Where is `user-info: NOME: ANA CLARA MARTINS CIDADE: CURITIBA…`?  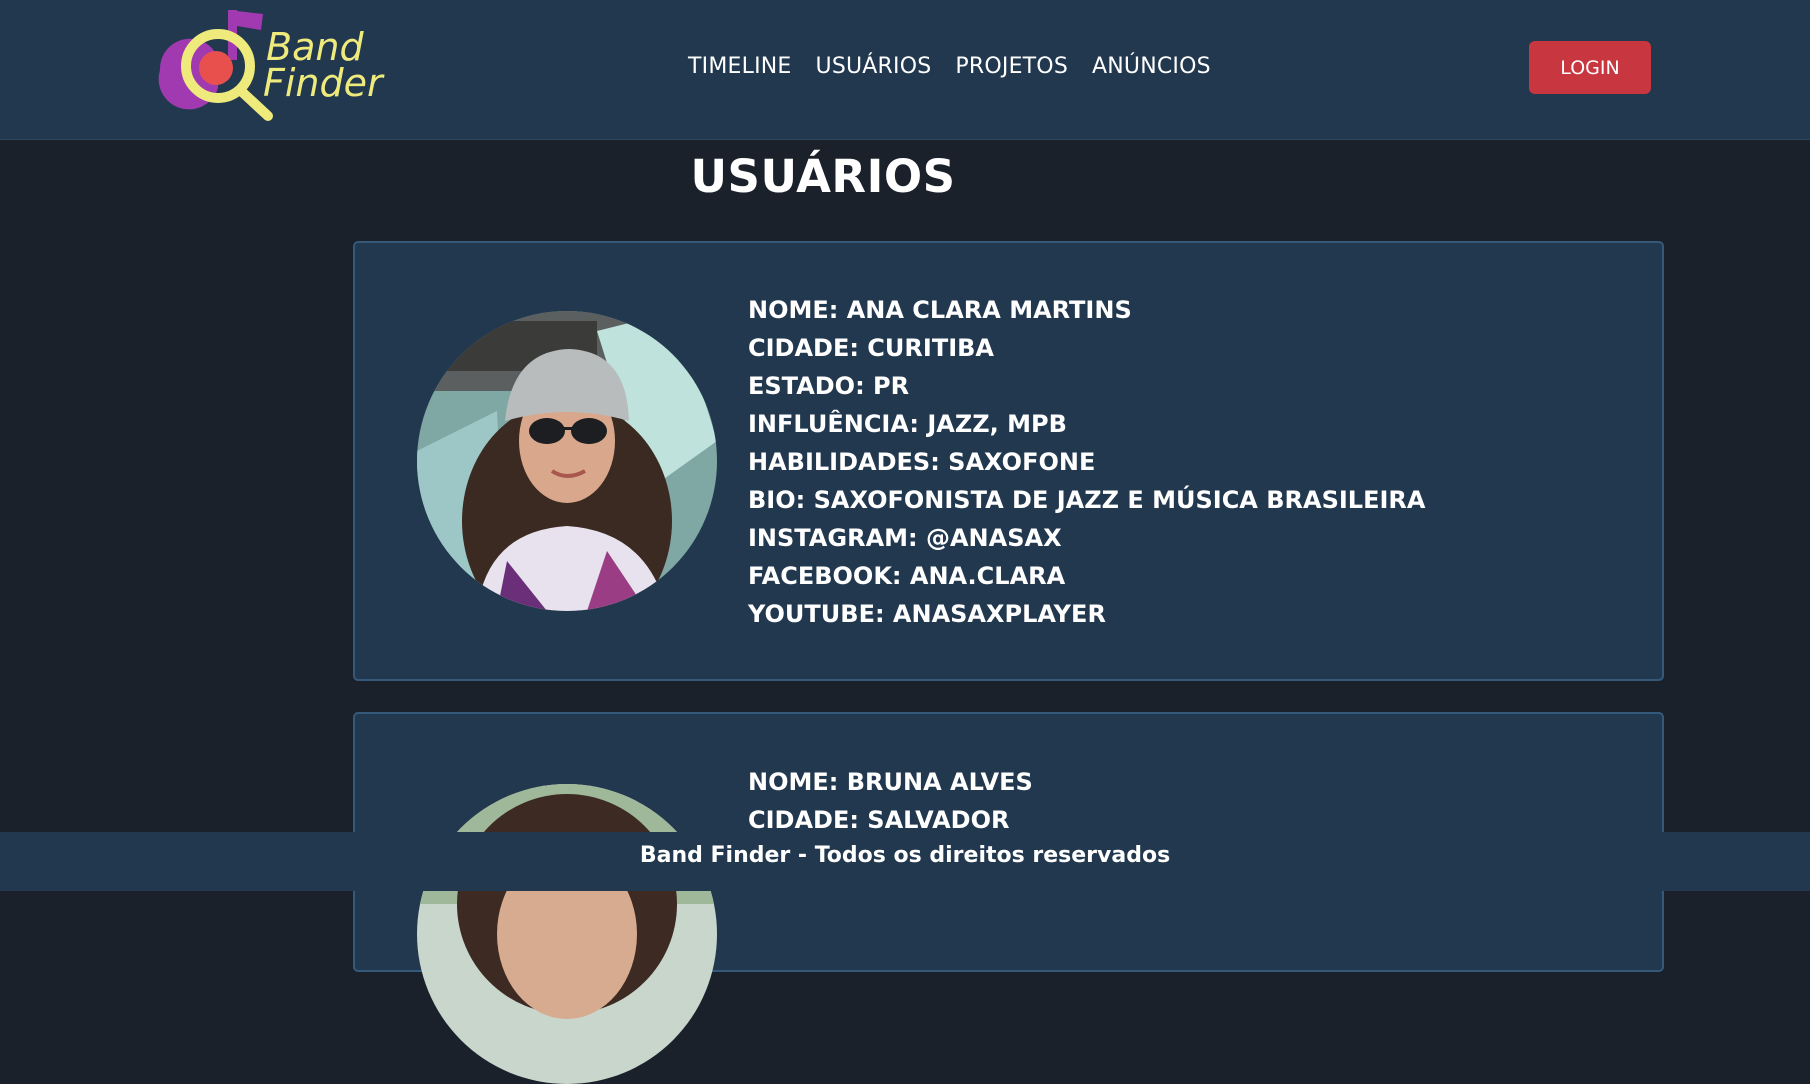
user-info: NOME: ANA CLARA MARTINS CIDADE: CURITIBA… is located at coordinates (1086, 462).